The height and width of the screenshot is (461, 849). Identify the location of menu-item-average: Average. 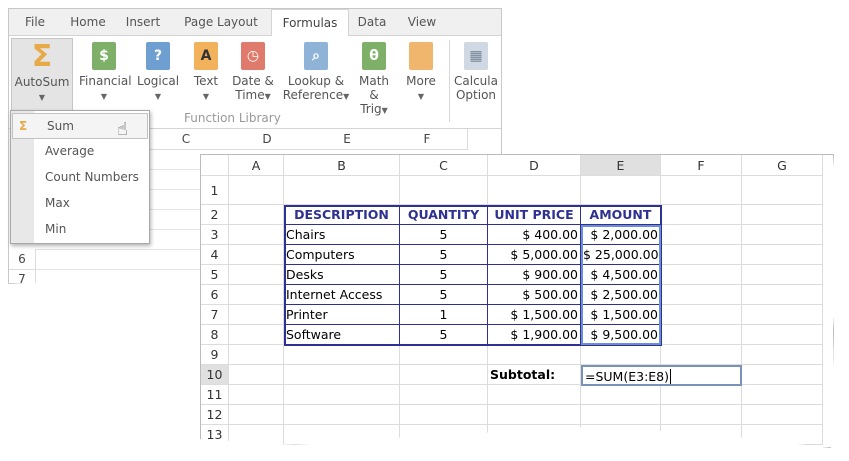
(79, 151).